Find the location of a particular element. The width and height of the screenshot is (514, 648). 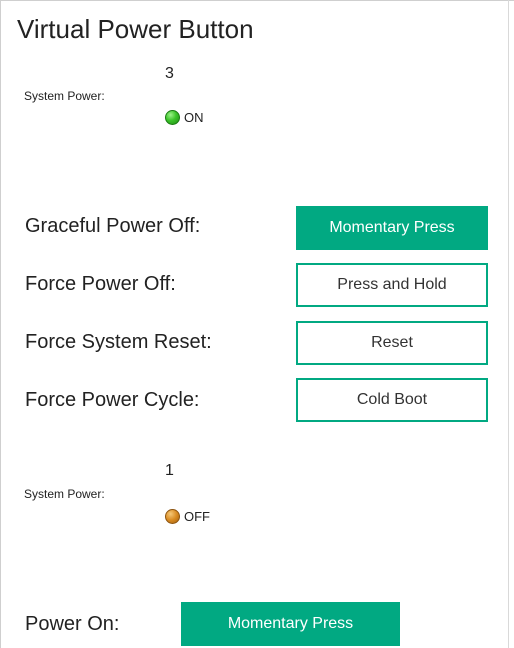

power-off-led-icon is located at coordinates (172, 516).